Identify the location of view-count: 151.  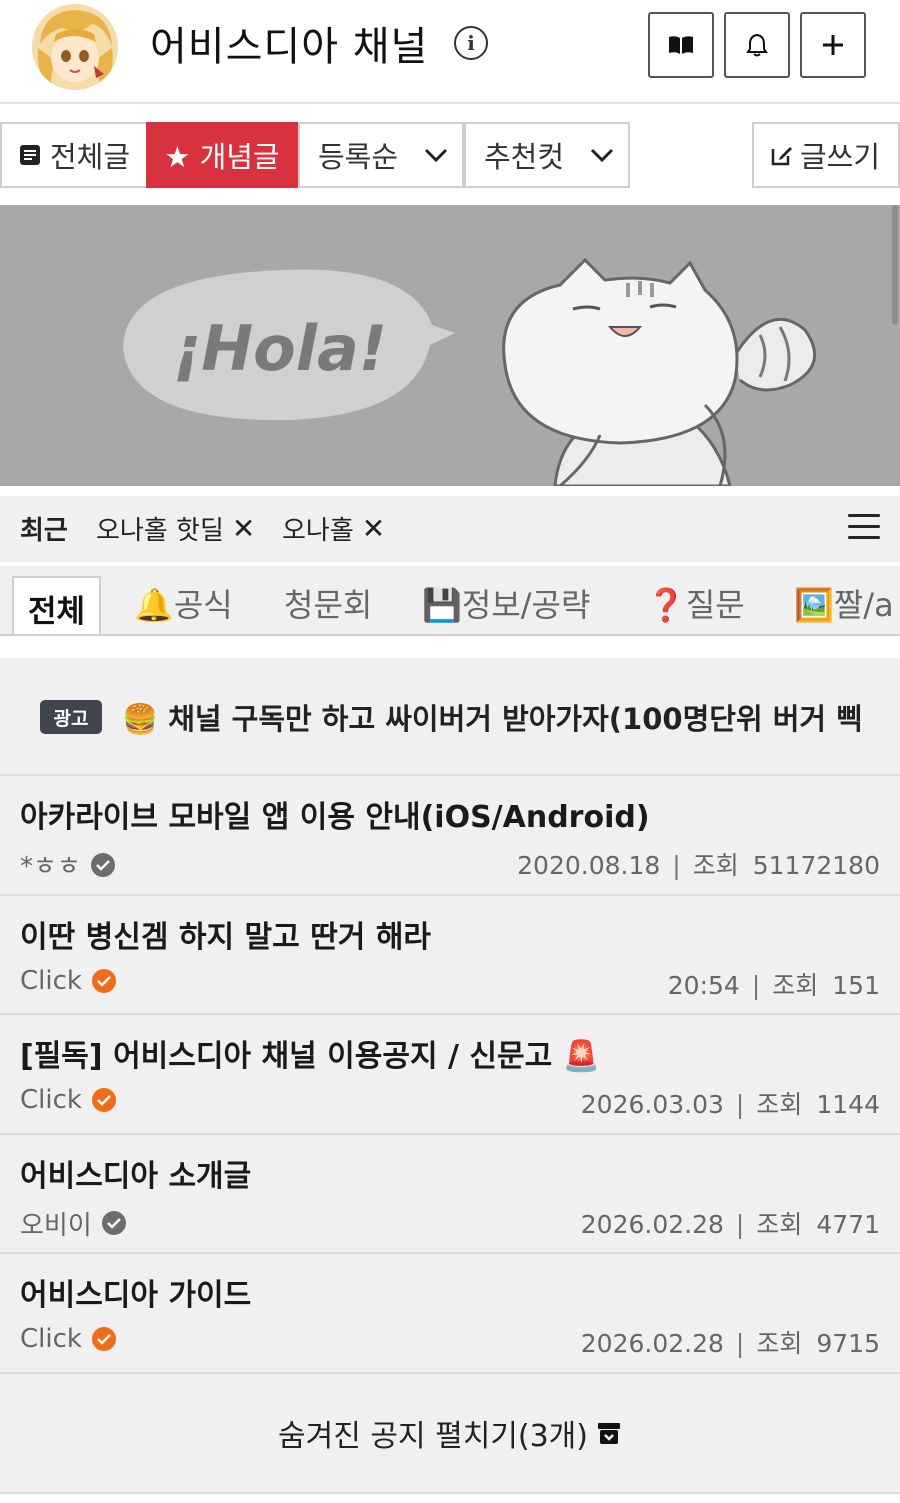
(856, 985).